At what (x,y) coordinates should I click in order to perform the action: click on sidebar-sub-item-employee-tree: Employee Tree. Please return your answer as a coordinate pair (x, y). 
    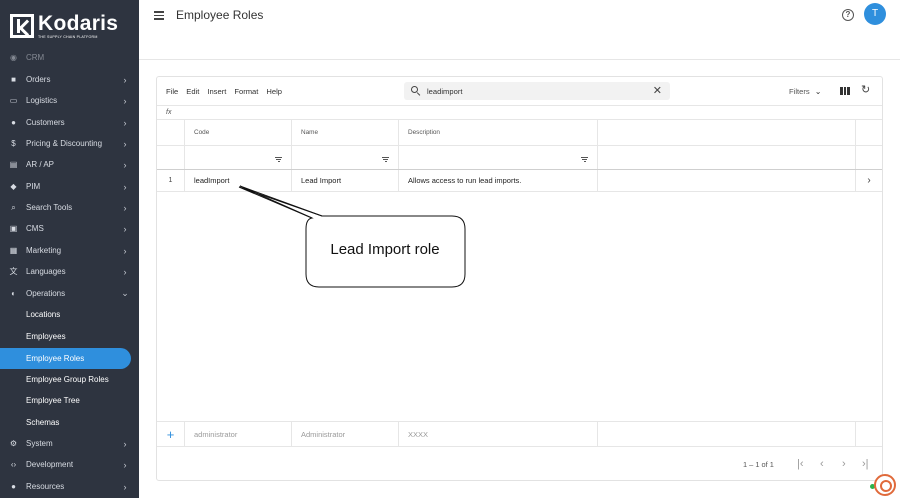
    Looking at the image, I should click on (65, 400).